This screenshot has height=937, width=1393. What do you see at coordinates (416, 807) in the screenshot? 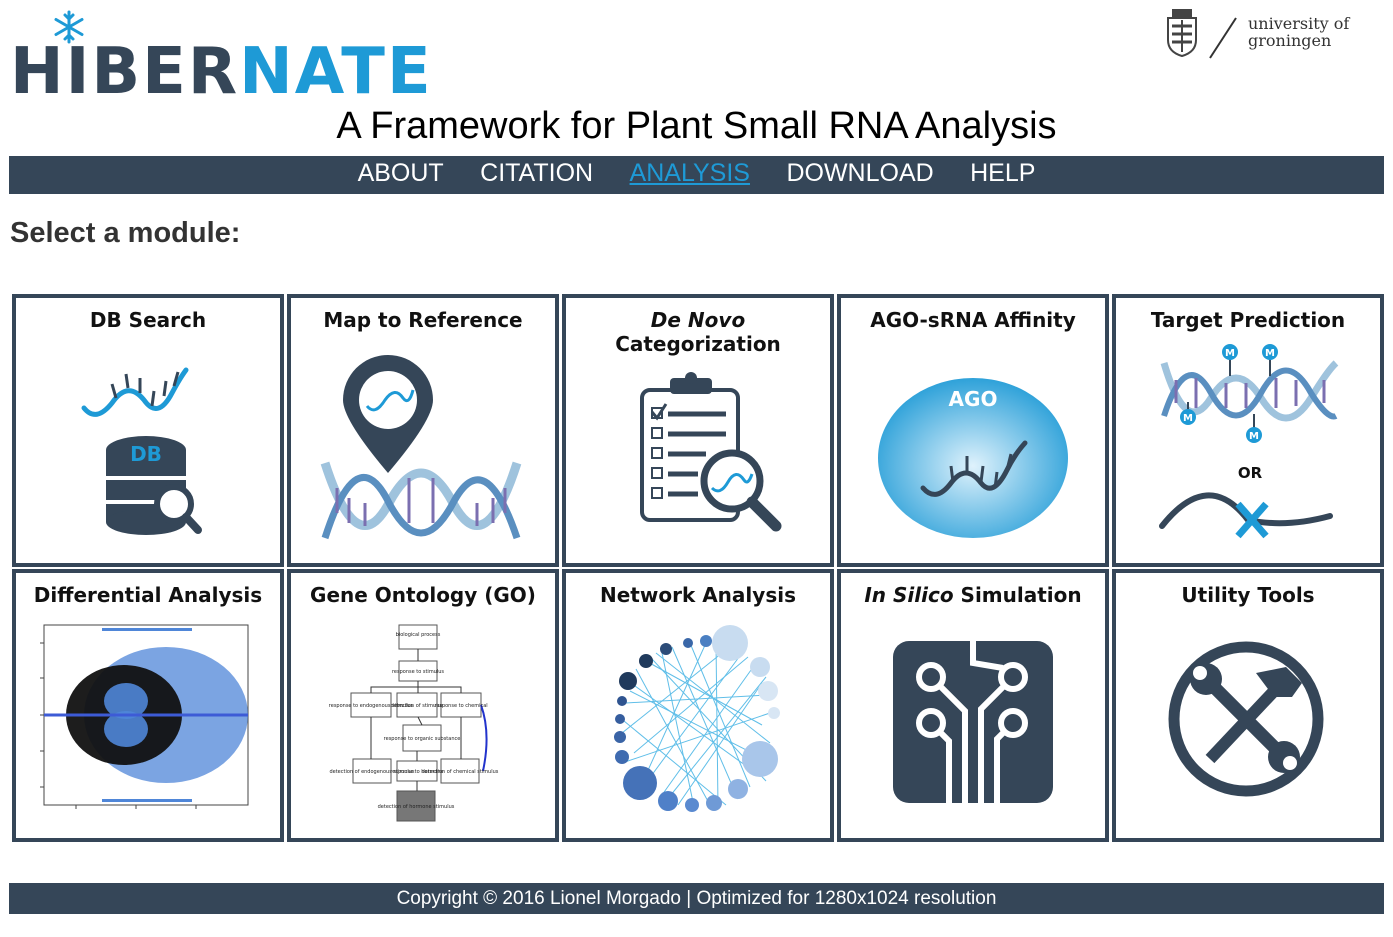
I see `go-node-label: detection of hormone stimulus` at bounding box center [416, 807].